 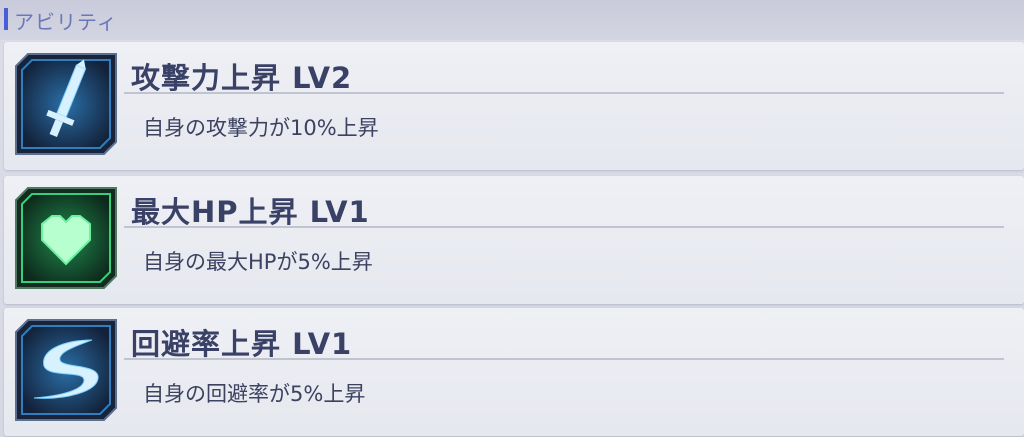 I want to click on section-title: アビリティ, so click(x=66, y=22).